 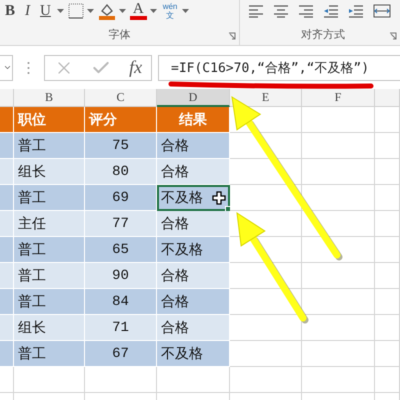 I want to click on header-cell: 结果, so click(x=193, y=120).